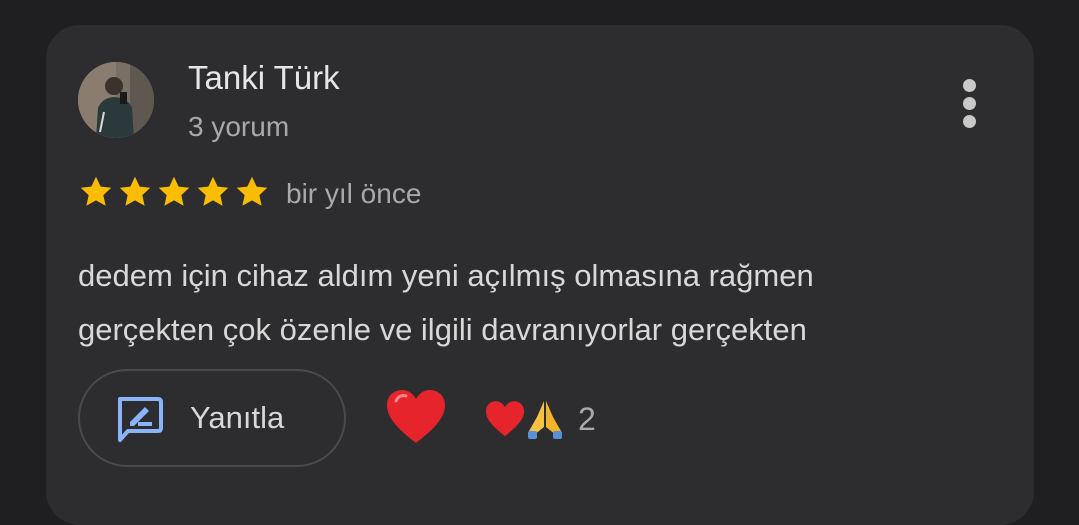  I want to click on review-time: bir yıl önce, so click(354, 193).